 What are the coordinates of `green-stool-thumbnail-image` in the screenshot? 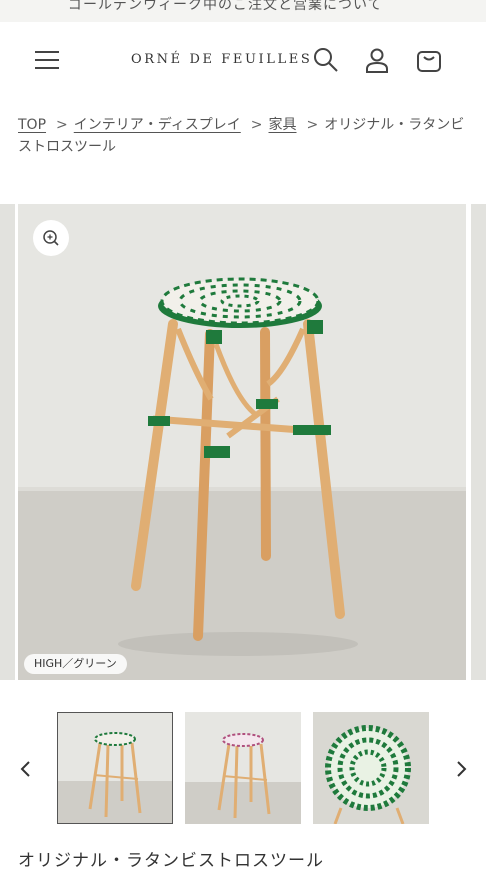 It's located at (115, 768).